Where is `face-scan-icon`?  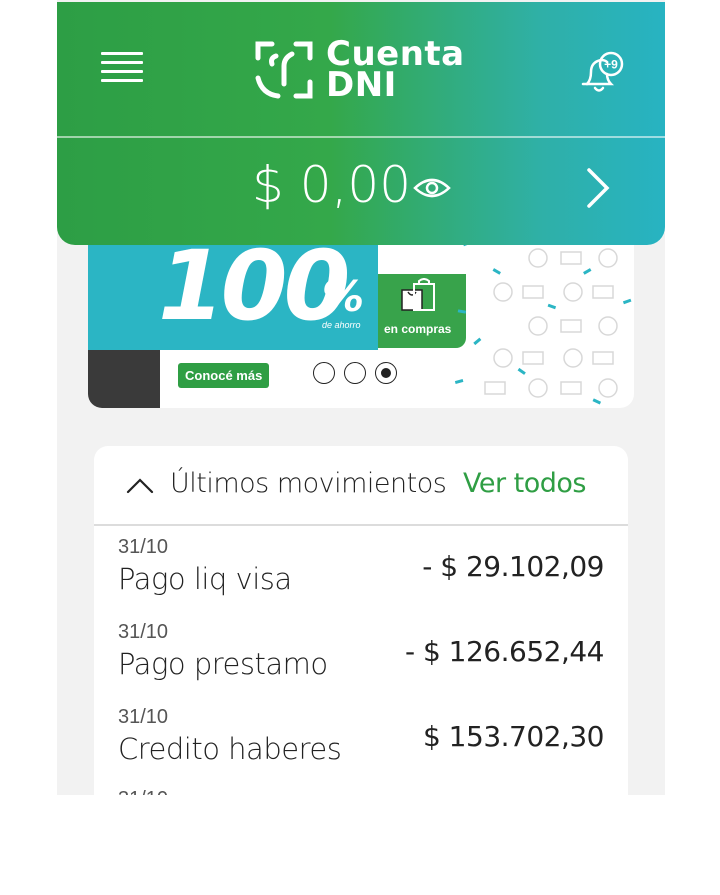
face-scan-icon is located at coordinates (284, 70).